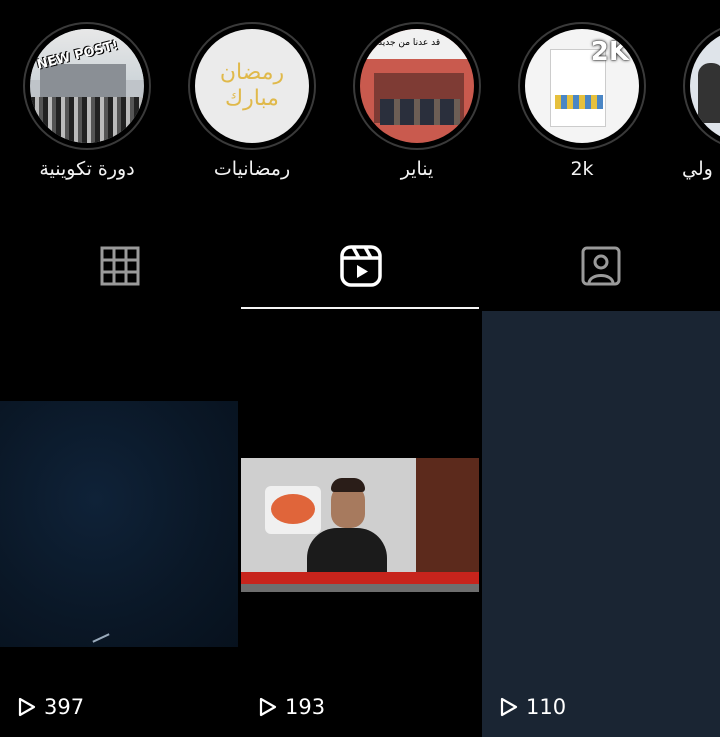  I want to click on tab-posts, so click(120, 266).